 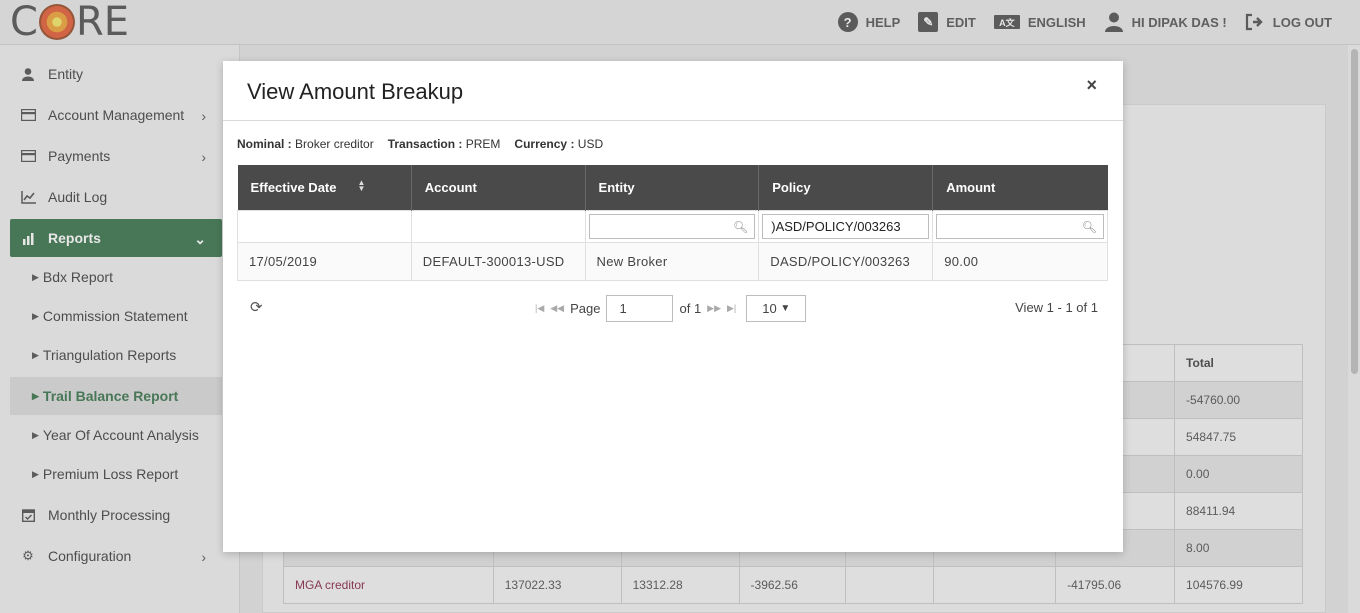 I want to click on page-size-select: 10 ▼, so click(x=776, y=308).